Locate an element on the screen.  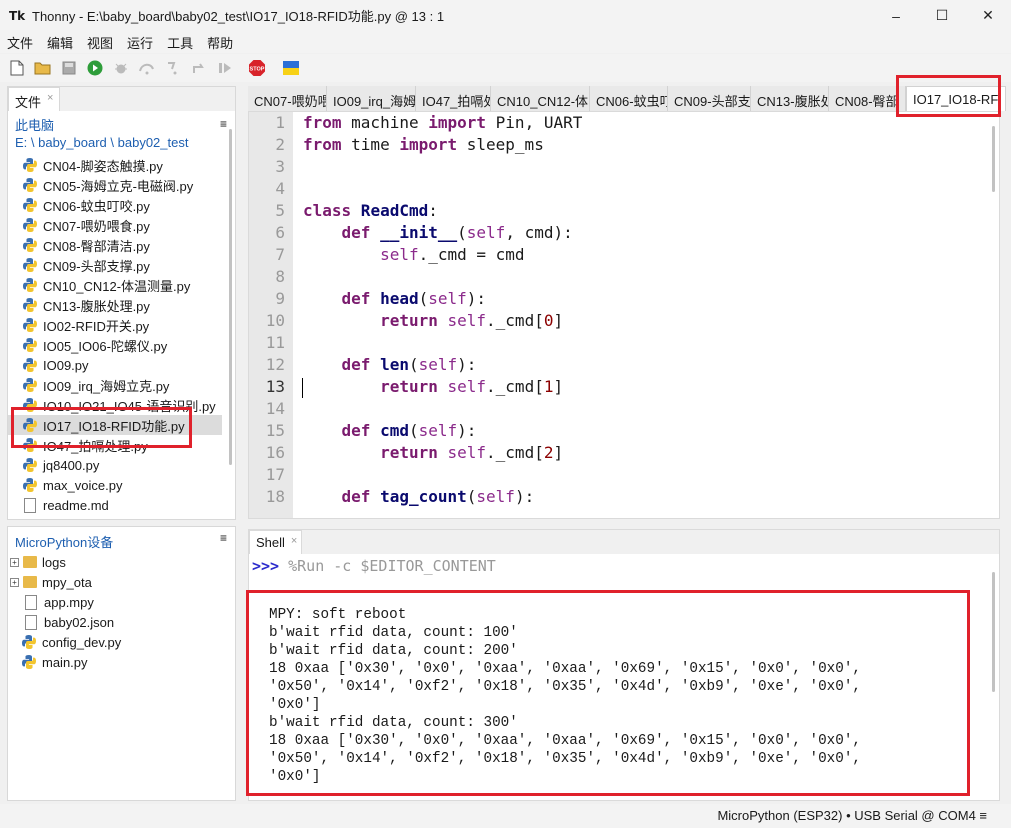
line-number: 7 is located at coordinates (280, 254).